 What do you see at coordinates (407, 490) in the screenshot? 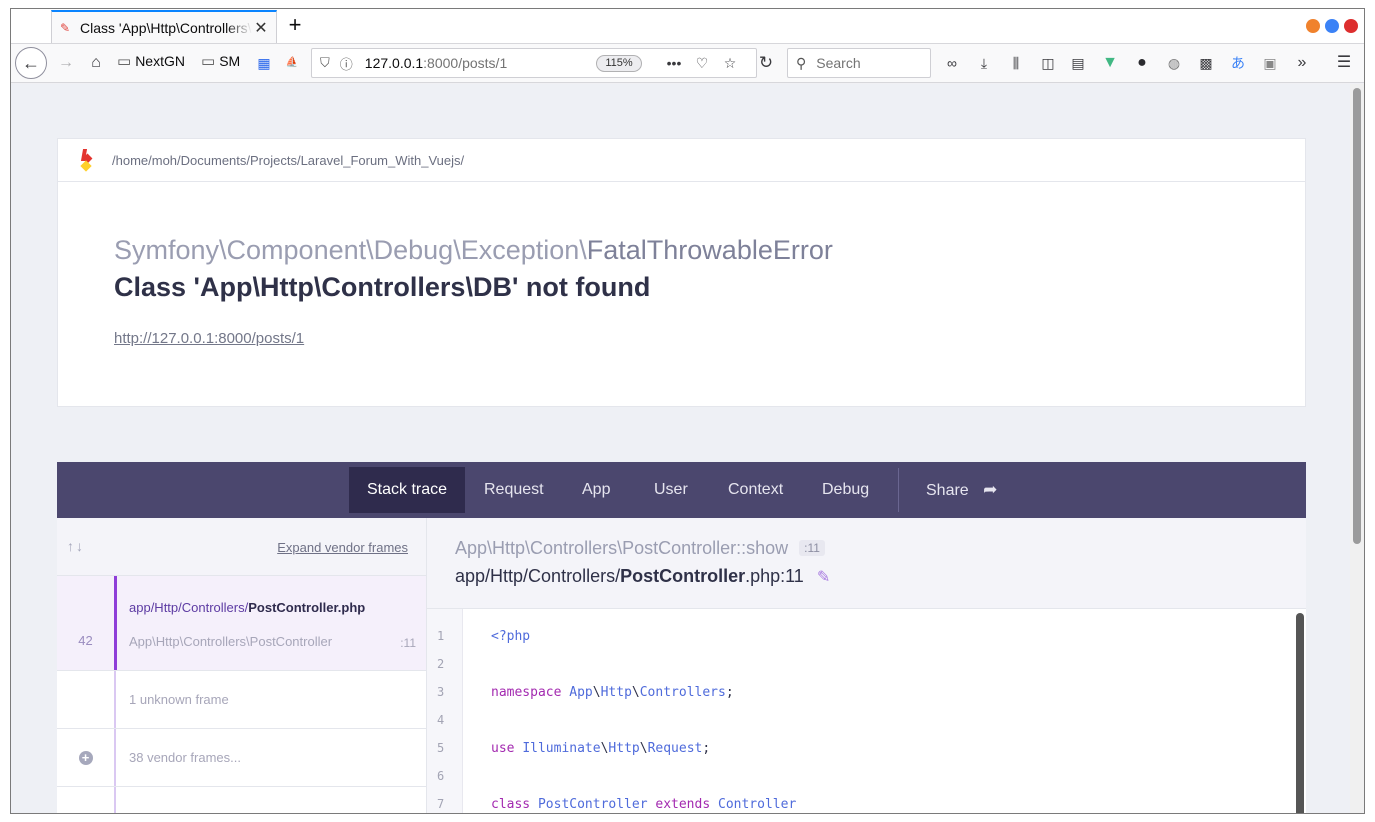
I see `tab-stack-trace: Stack trace` at bounding box center [407, 490].